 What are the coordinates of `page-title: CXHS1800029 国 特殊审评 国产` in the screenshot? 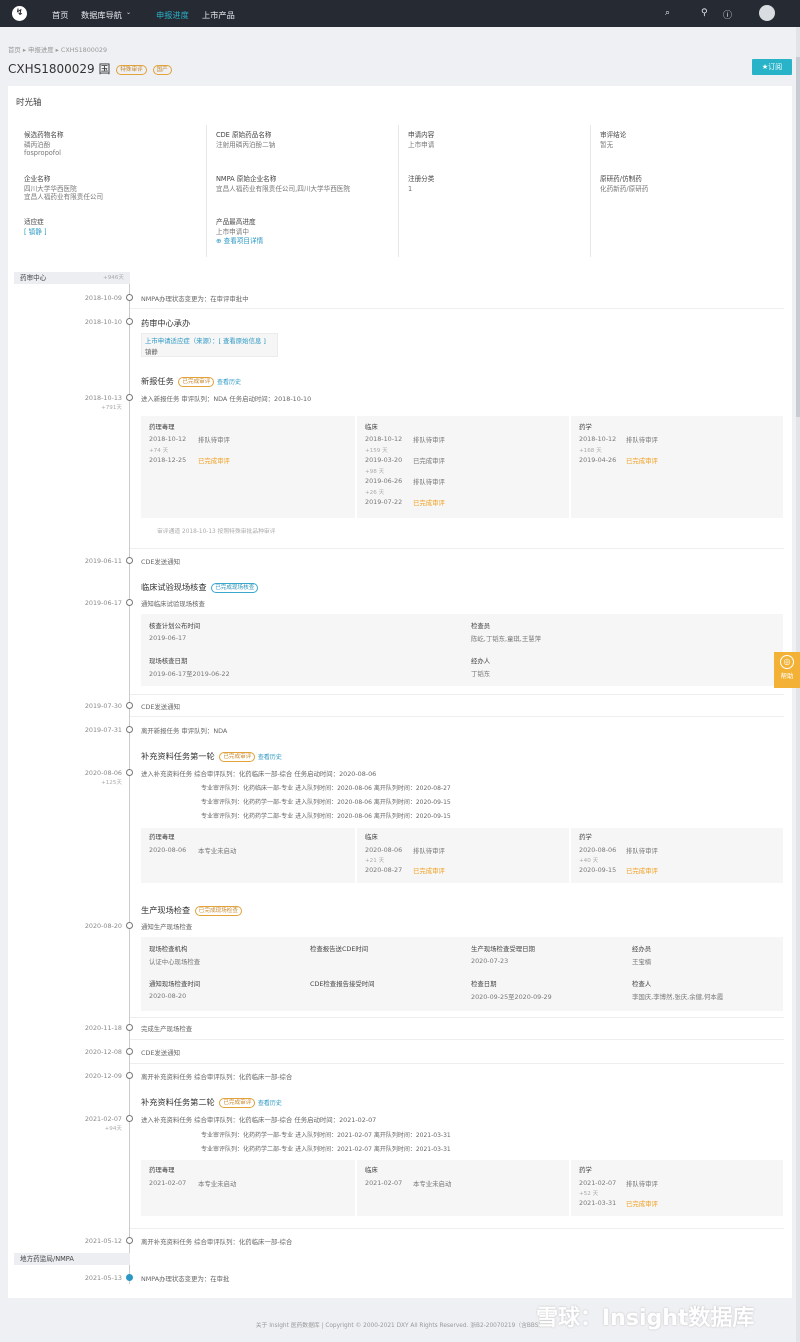 It's located at (90, 68).